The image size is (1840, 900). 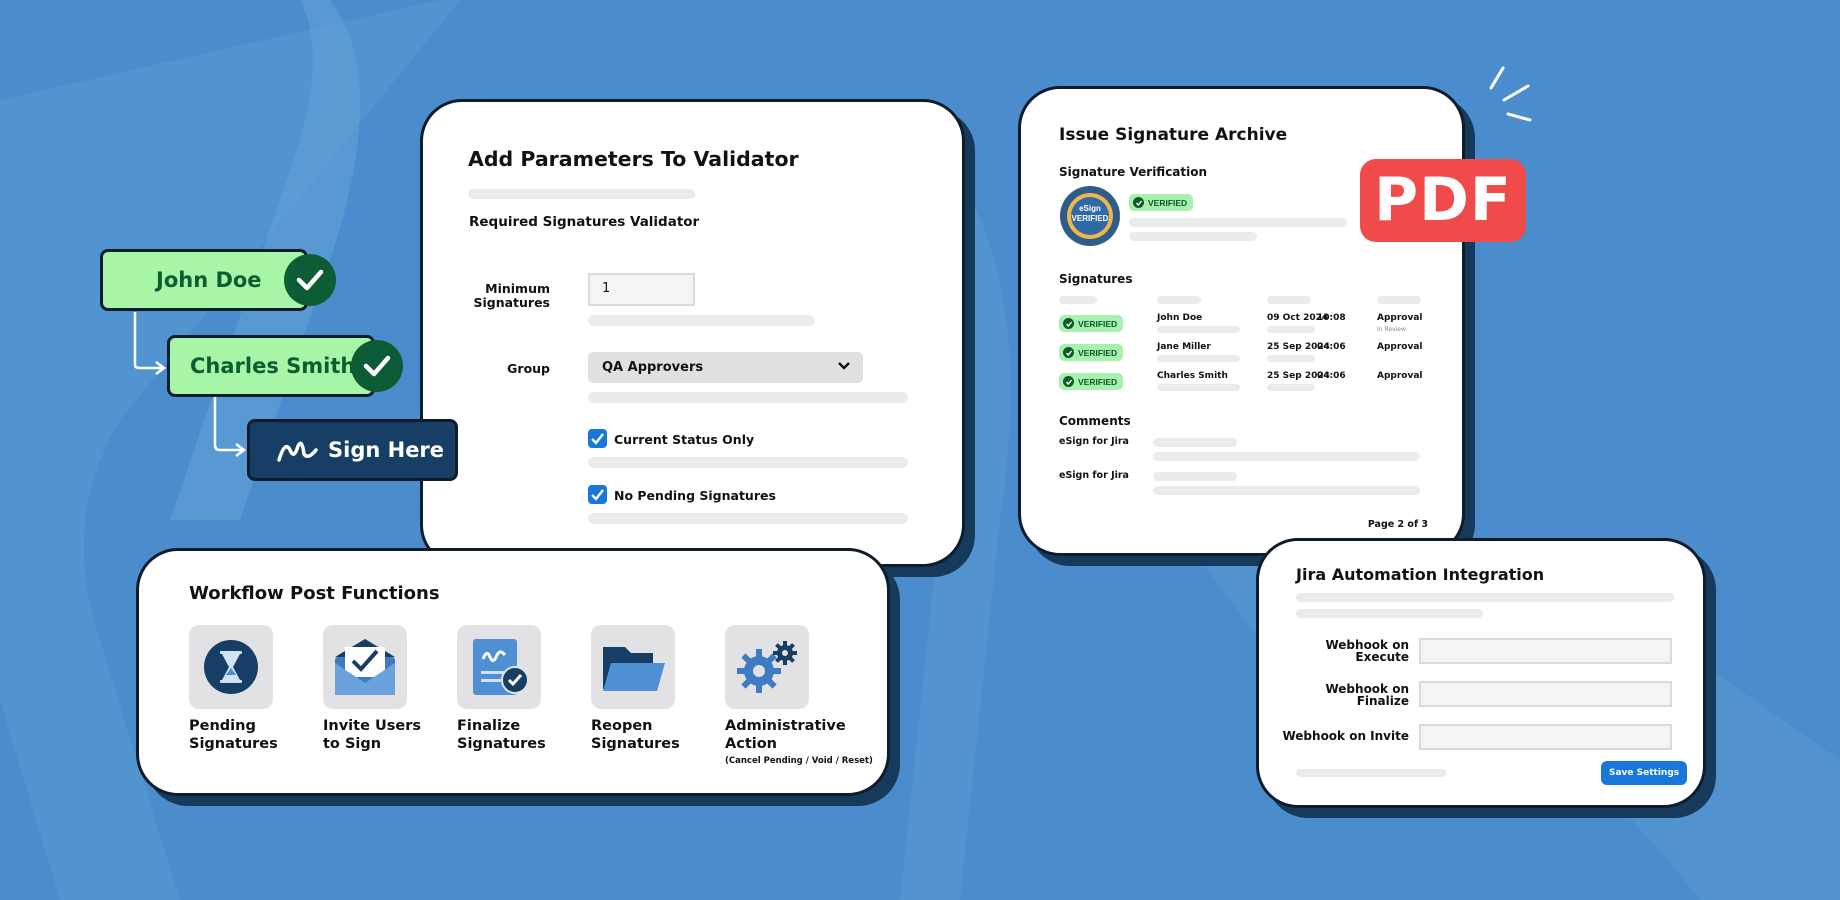 I want to click on reopen-signatures-tile, so click(x=633, y=667).